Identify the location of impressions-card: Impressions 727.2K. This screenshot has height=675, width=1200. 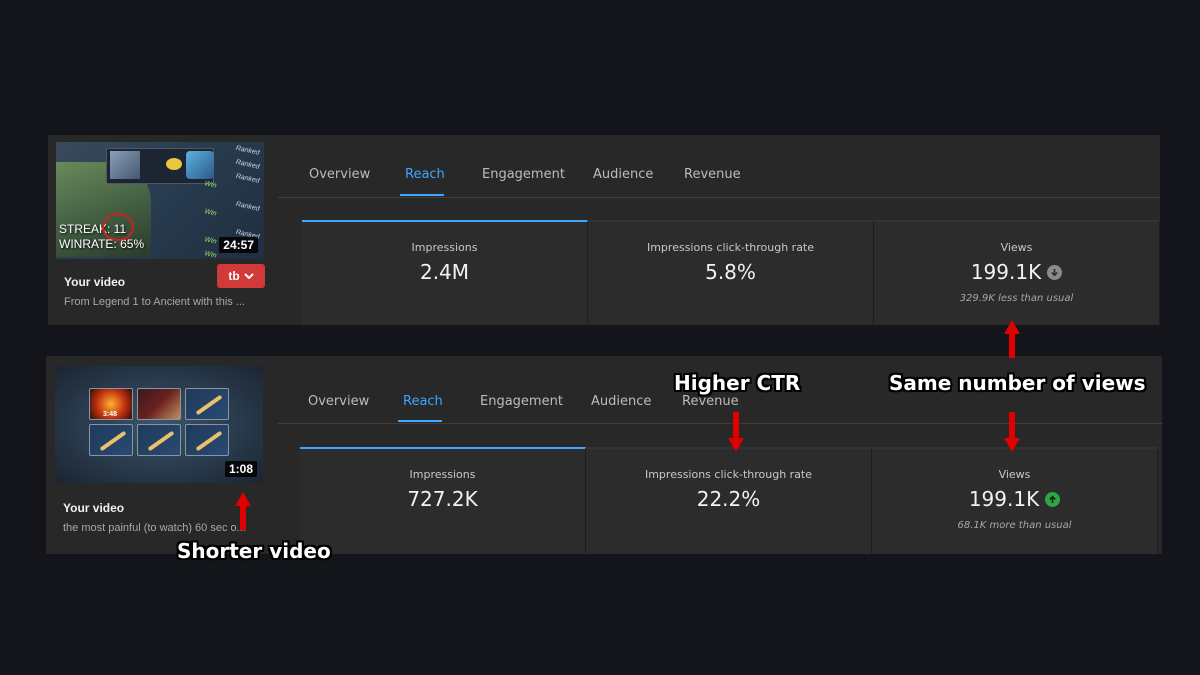
(443, 500).